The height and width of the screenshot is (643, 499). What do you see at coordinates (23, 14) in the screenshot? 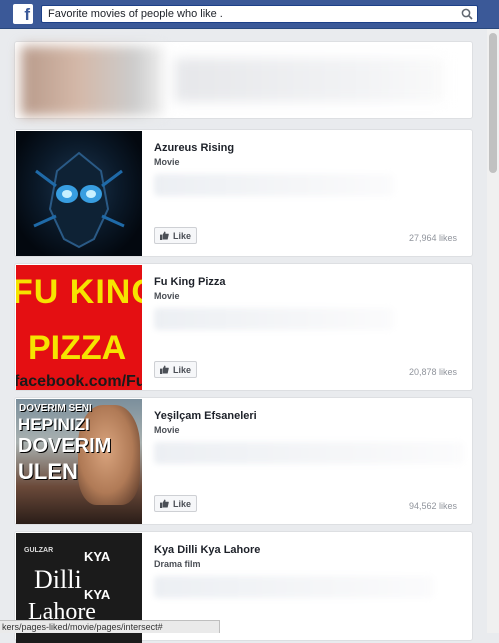
I see `facebook-logo-icon: f` at bounding box center [23, 14].